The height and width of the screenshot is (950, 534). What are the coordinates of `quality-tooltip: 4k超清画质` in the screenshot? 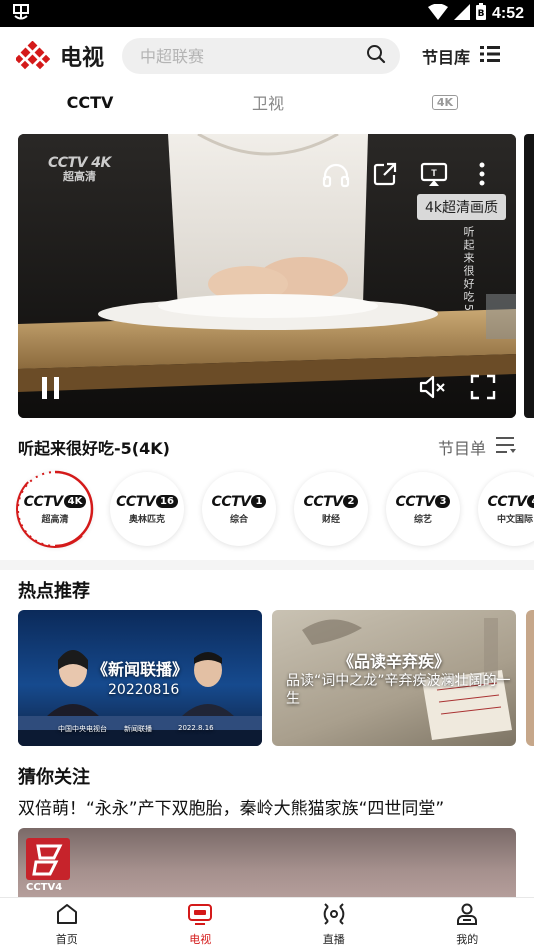 It's located at (461, 207).